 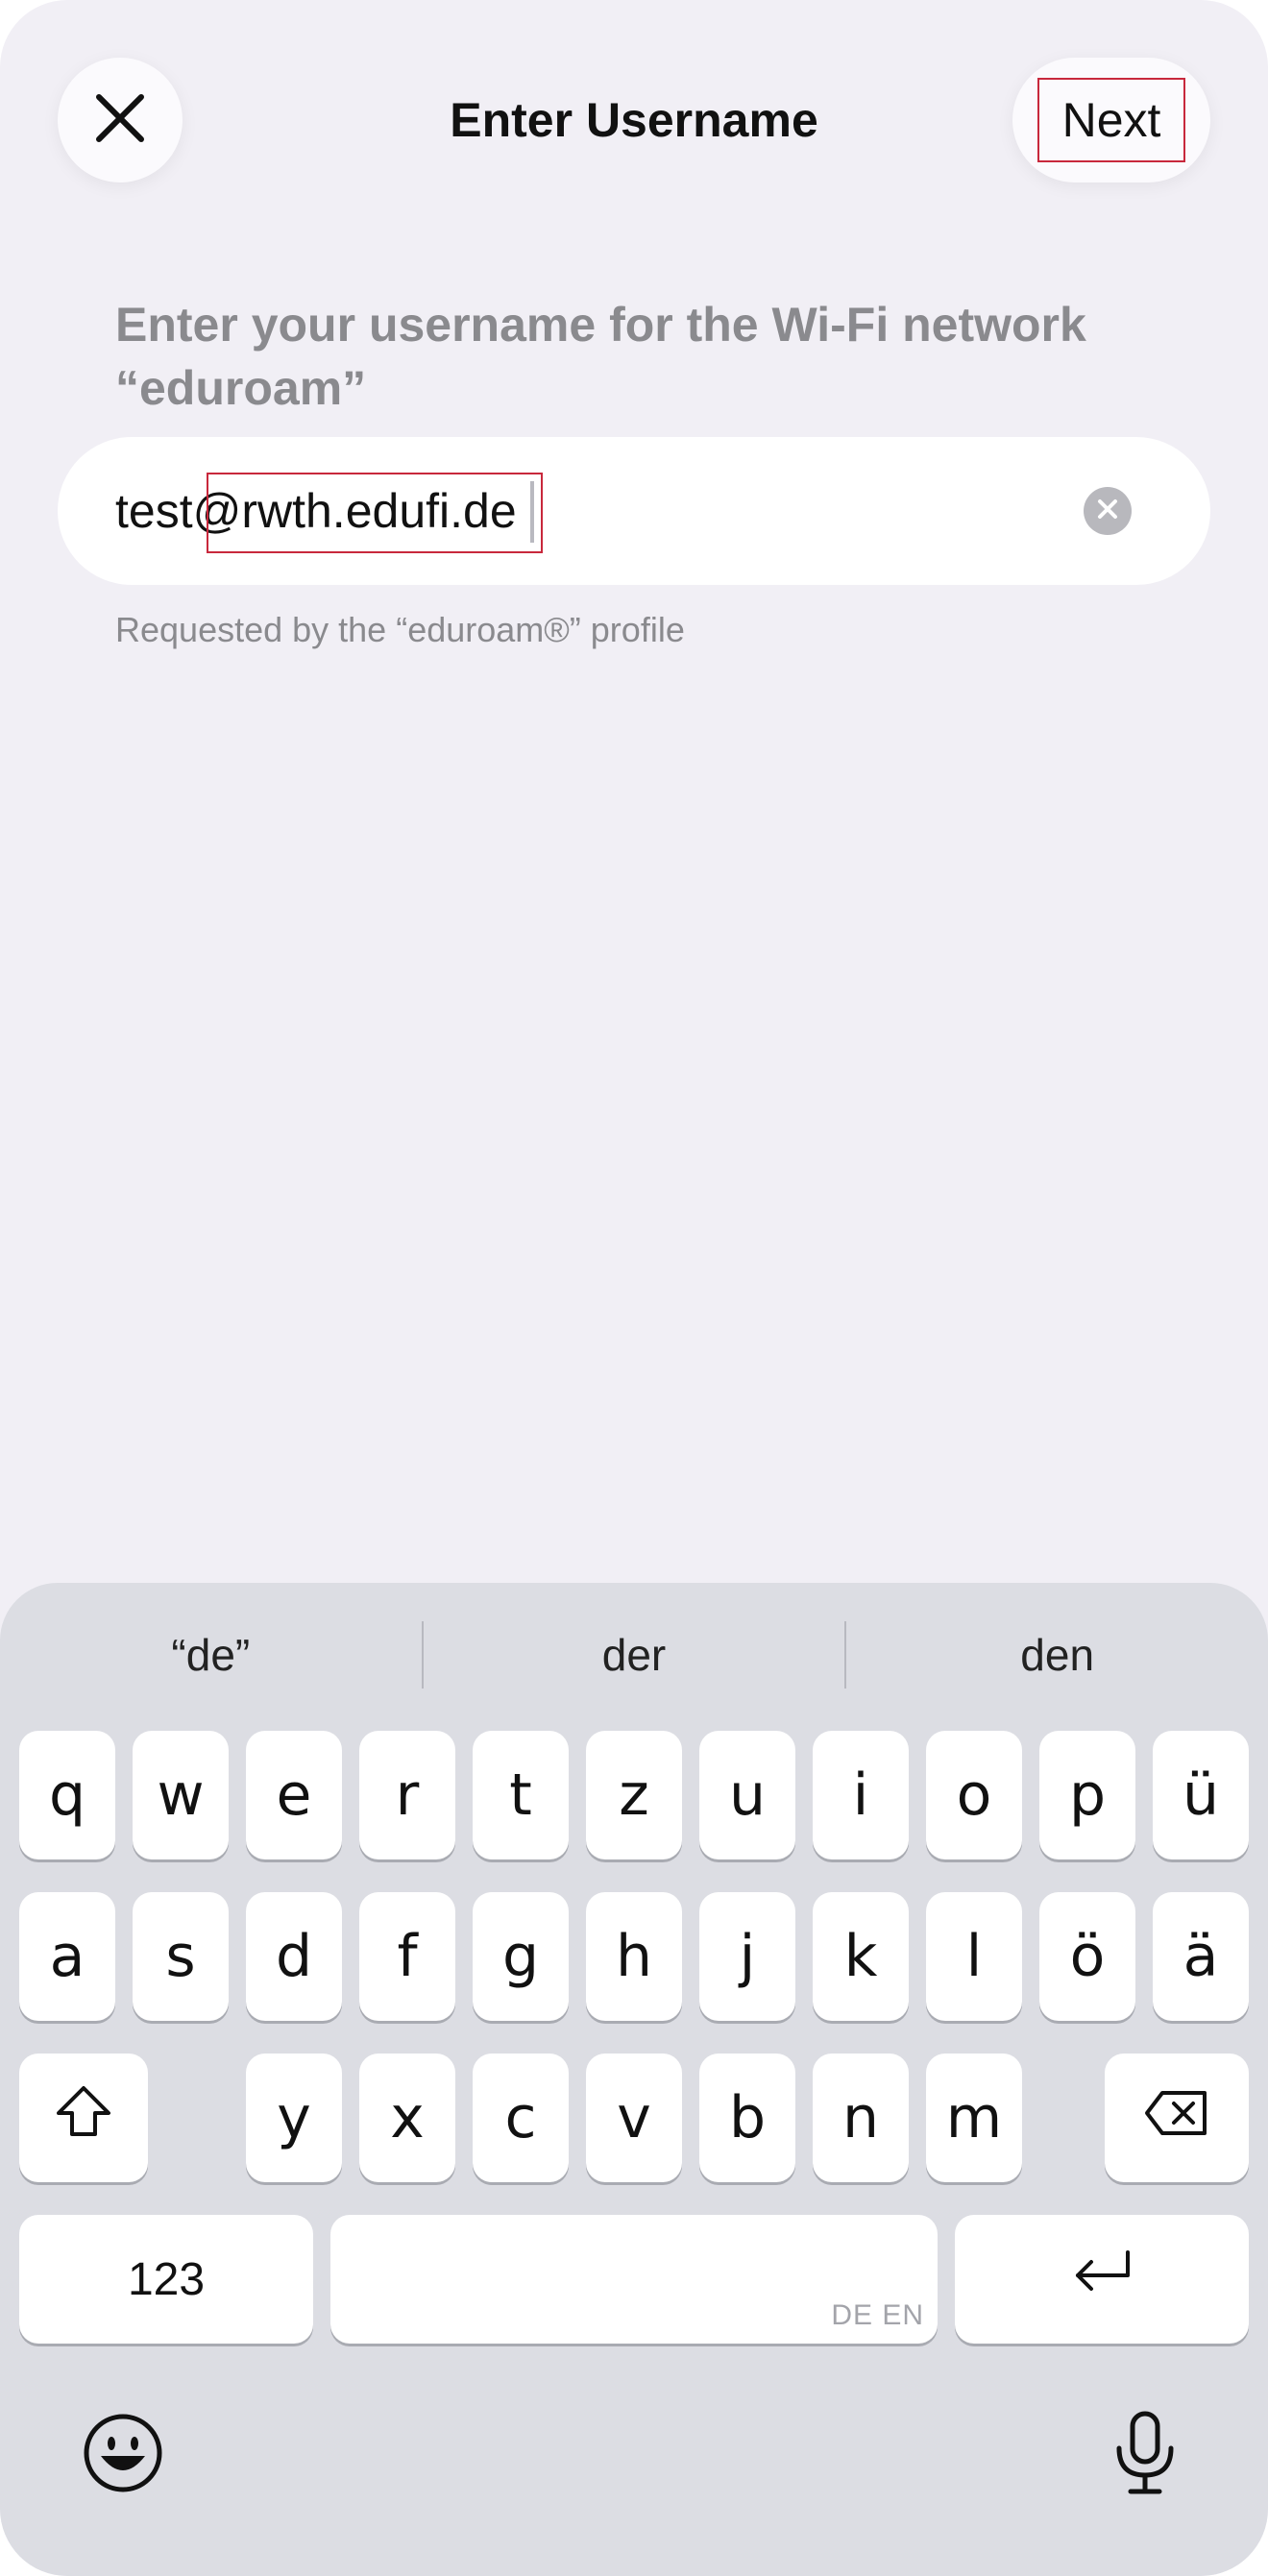 What do you see at coordinates (521, 1956) in the screenshot?
I see `key-g: g` at bounding box center [521, 1956].